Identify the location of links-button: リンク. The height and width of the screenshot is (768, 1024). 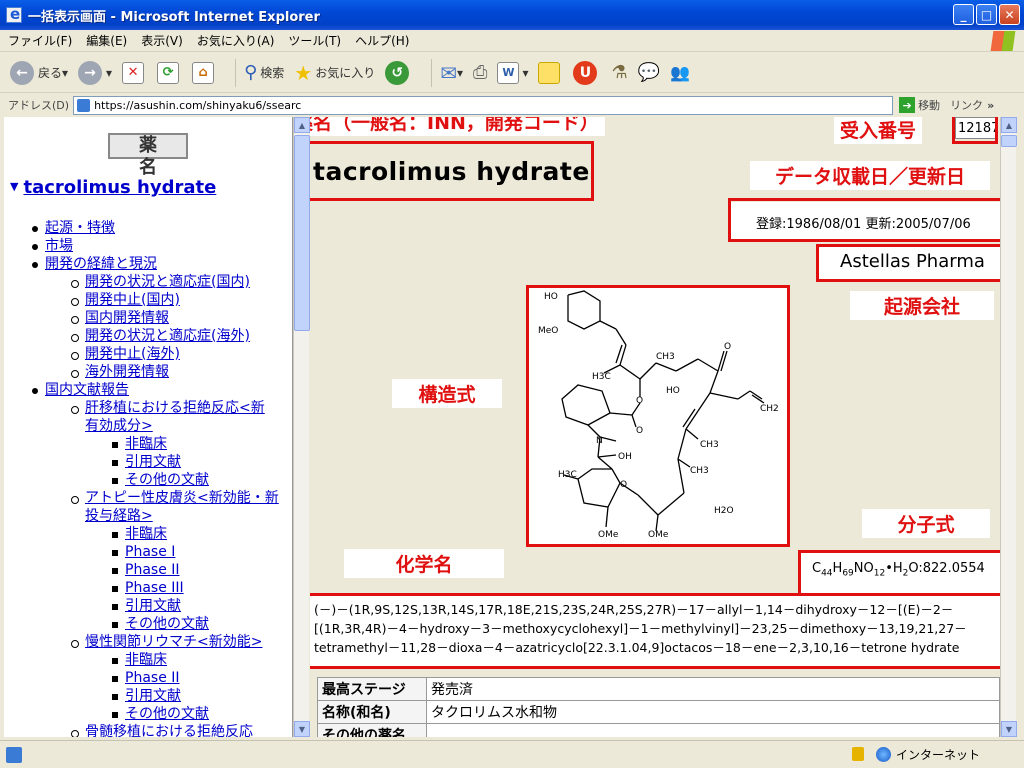
(966, 105).